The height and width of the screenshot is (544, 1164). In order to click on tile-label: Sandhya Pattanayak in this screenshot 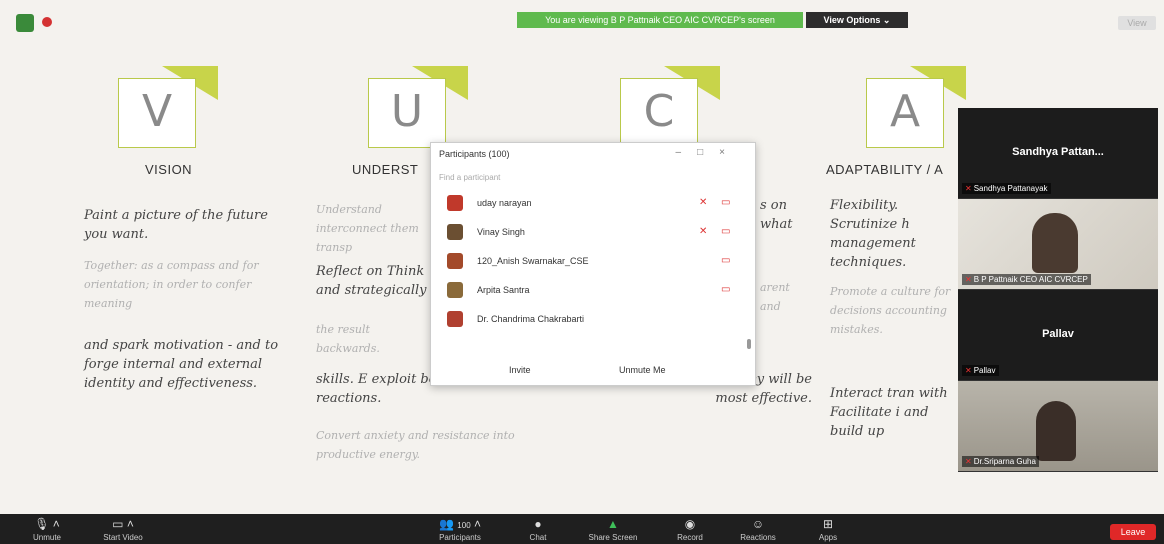, I will do `click(1010, 188)`.